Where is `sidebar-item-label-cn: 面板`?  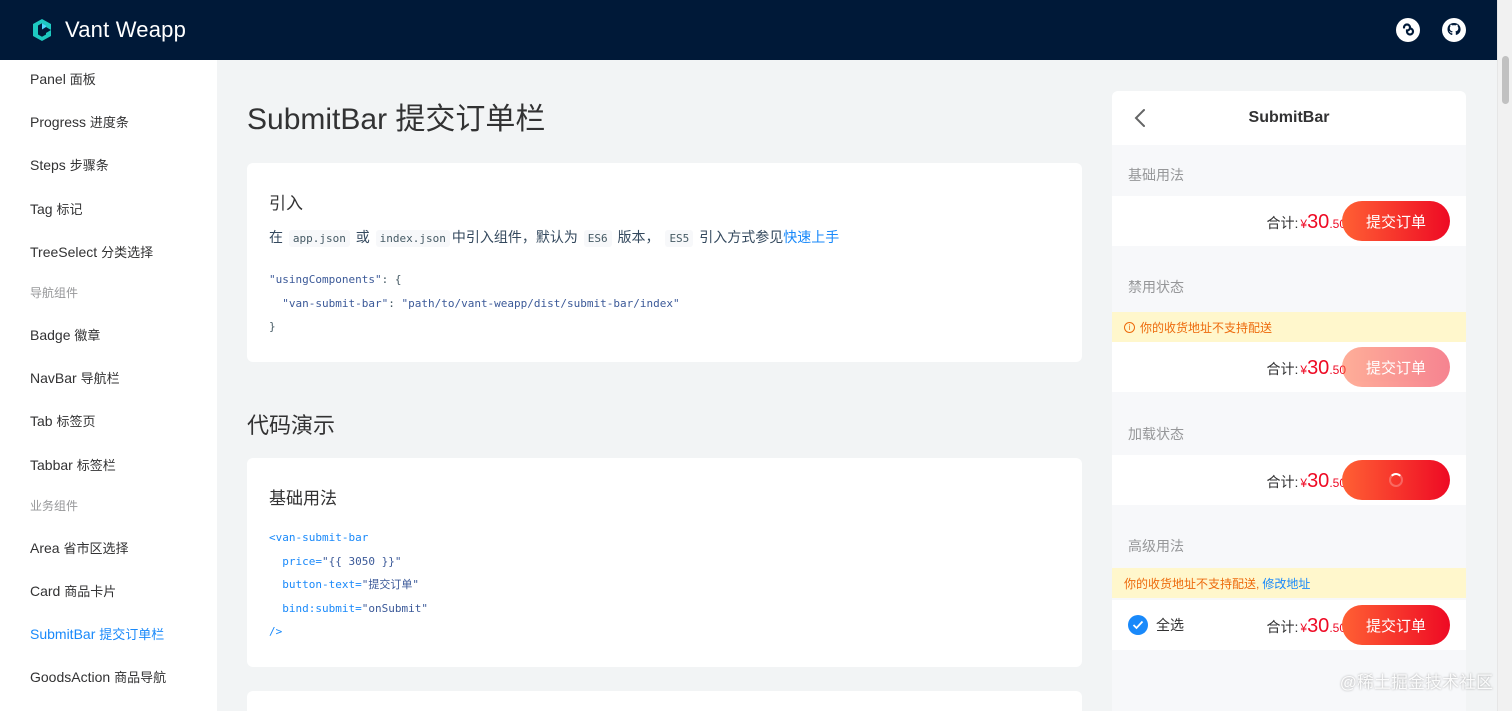 sidebar-item-label-cn: 面板 is located at coordinates (82, 79).